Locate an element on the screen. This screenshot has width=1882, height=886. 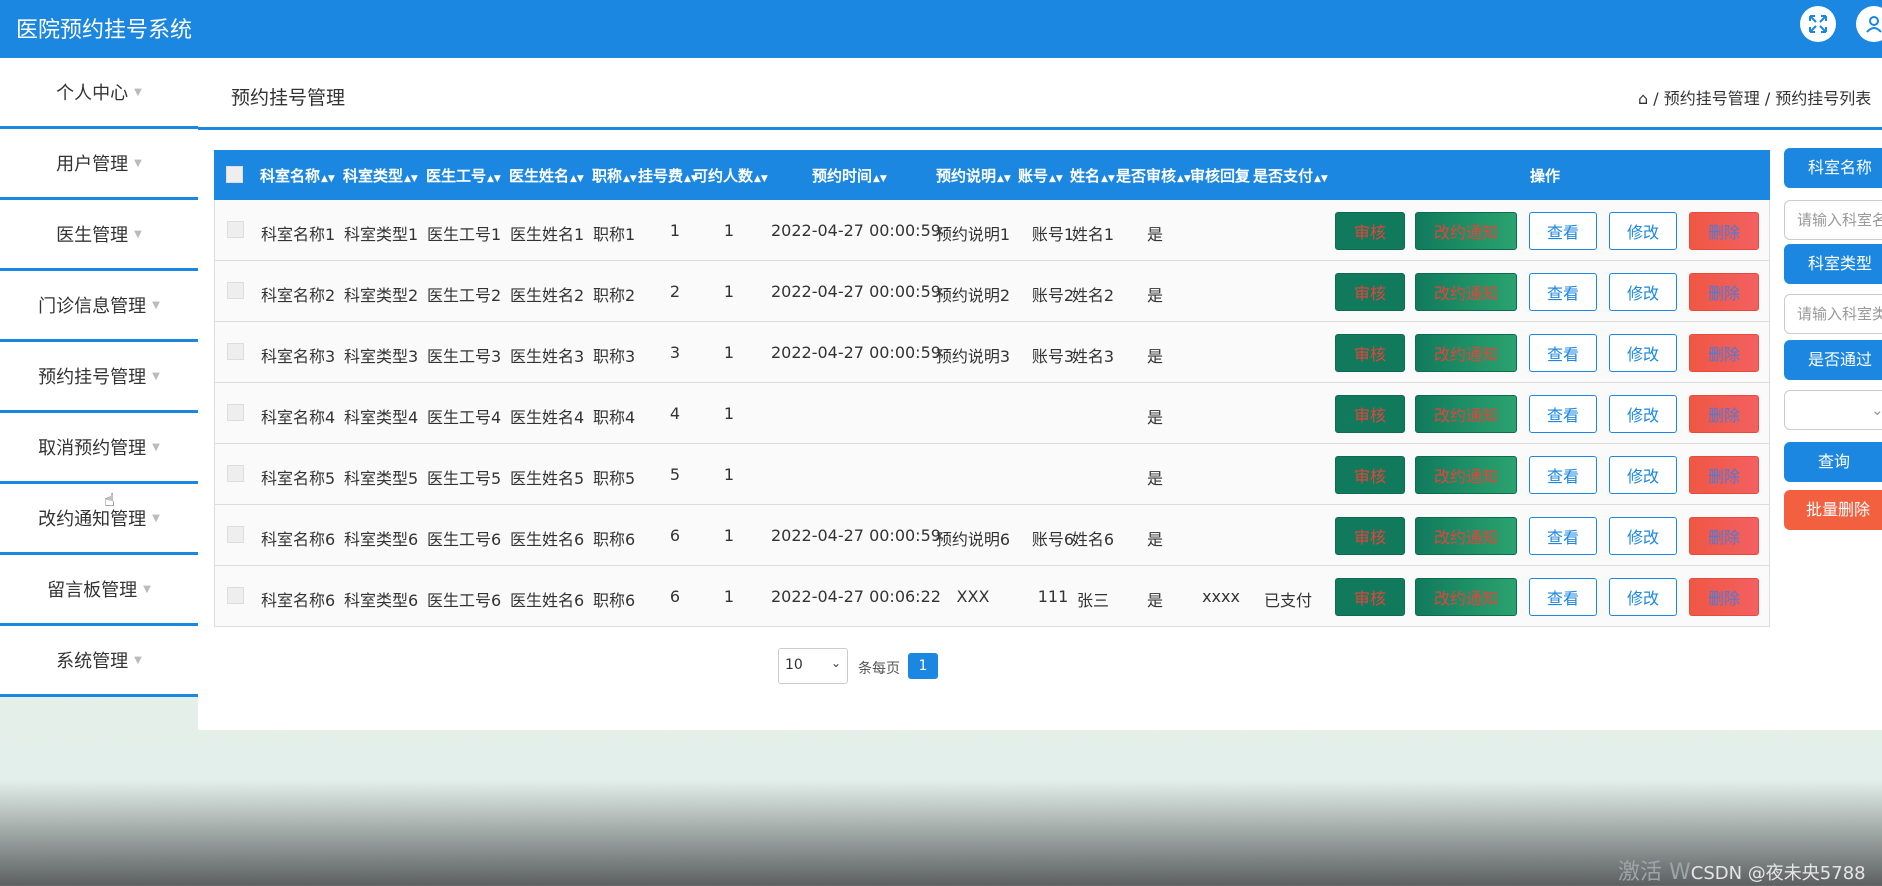
col-header-actions: 操作 is located at coordinates (1545, 176).